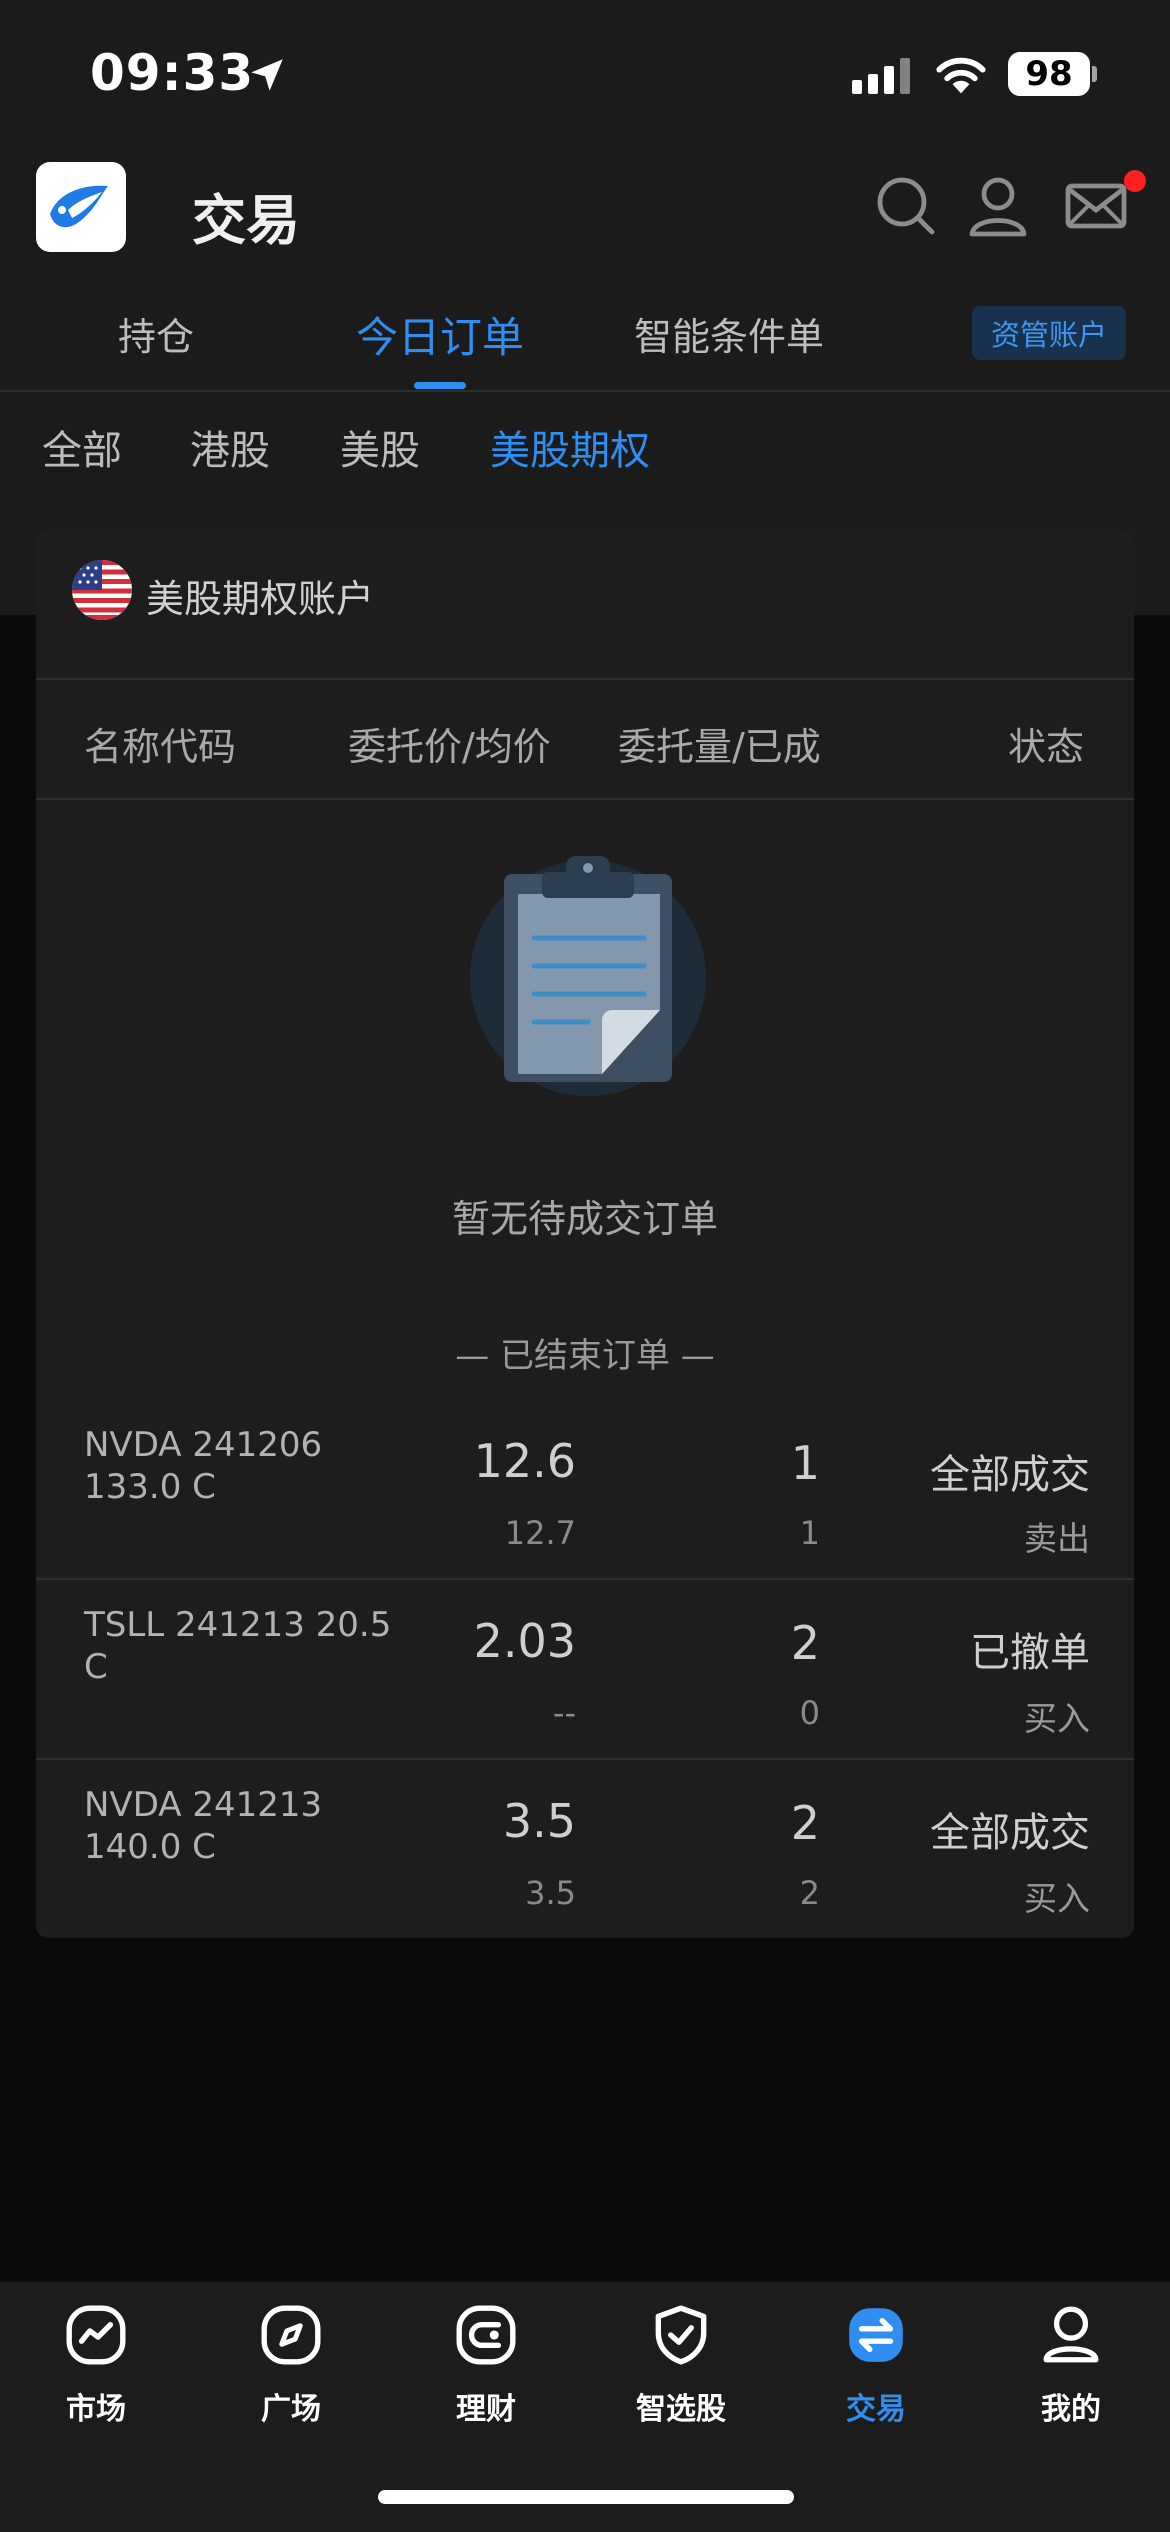 The height and width of the screenshot is (2532, 1170). I want to click on order-name: NVDA 241206 133.0 C, so click(203, 1466).